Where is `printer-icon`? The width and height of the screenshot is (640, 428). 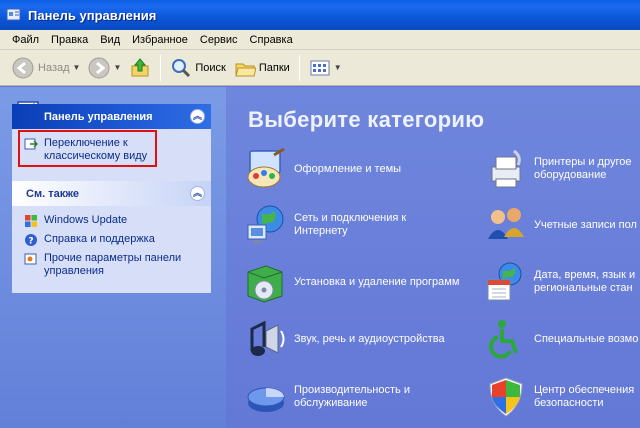 printer-icon is located at coordinates (506, 168).